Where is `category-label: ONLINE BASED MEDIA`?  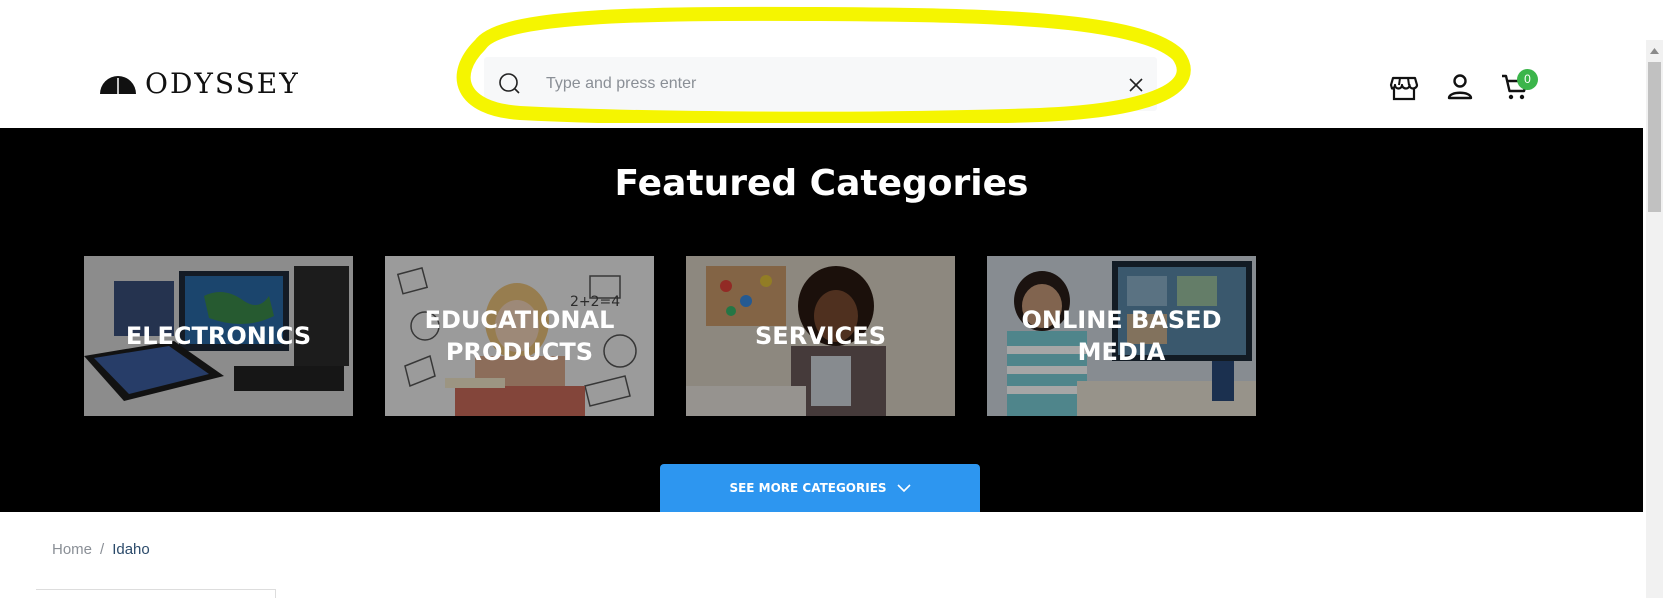 category-label: ONLINE BASED MEDIA is located at coordinates (1121, 336).